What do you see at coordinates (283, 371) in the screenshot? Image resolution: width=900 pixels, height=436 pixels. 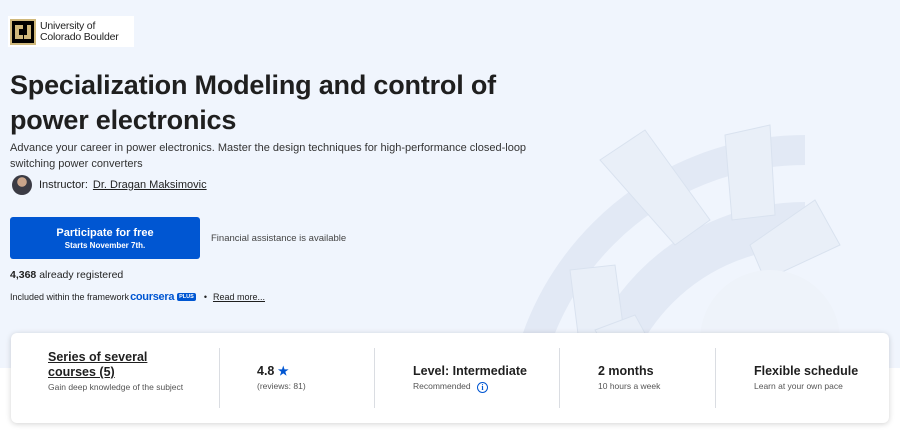 I see `star-icon: ★` at bounding box center [283, 371].